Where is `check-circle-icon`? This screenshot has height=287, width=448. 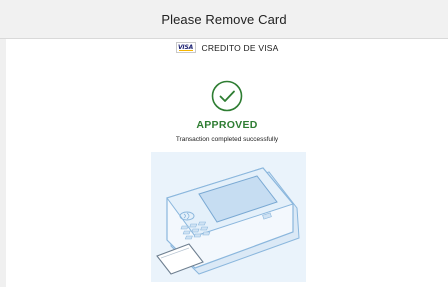
check-circle-icon is located at coordinates (227, 96).